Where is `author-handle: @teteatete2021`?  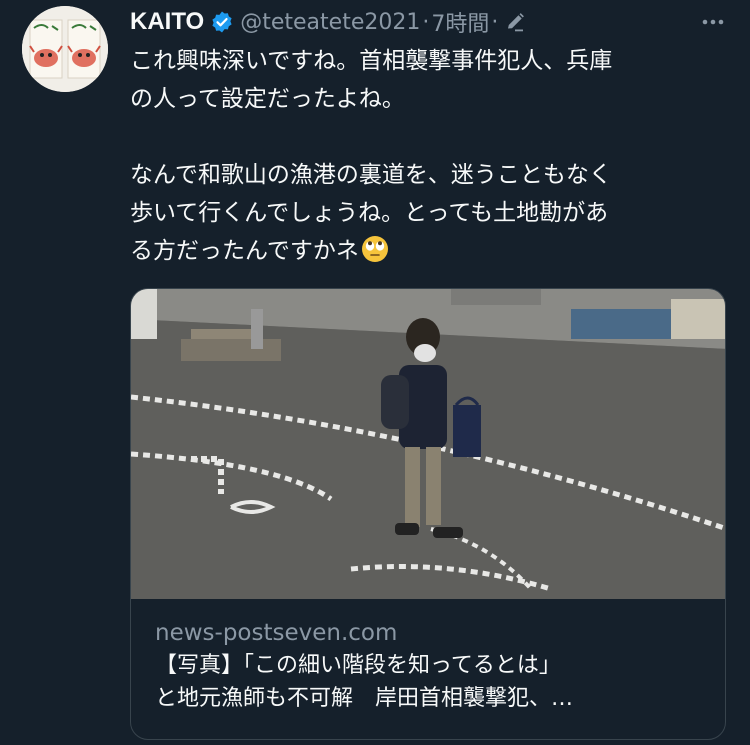 author-handle: @teteatete2021 is located at coordinates (330, 22).